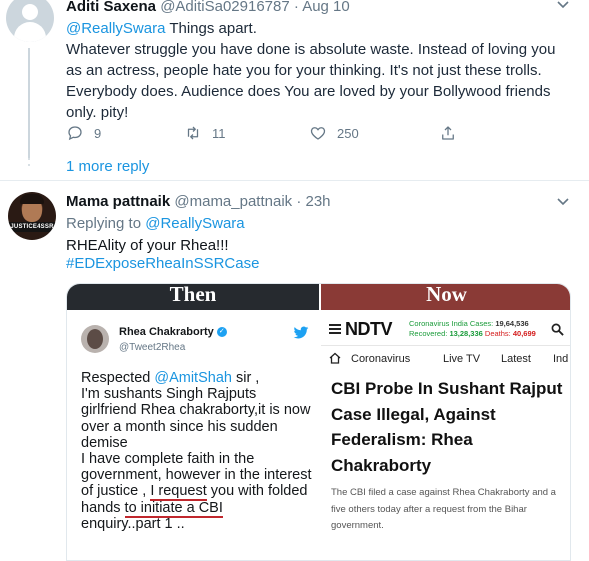  Describe the element at coordinates (219, 133) in the screenshot. I see `retweet-count: 11` at that location.